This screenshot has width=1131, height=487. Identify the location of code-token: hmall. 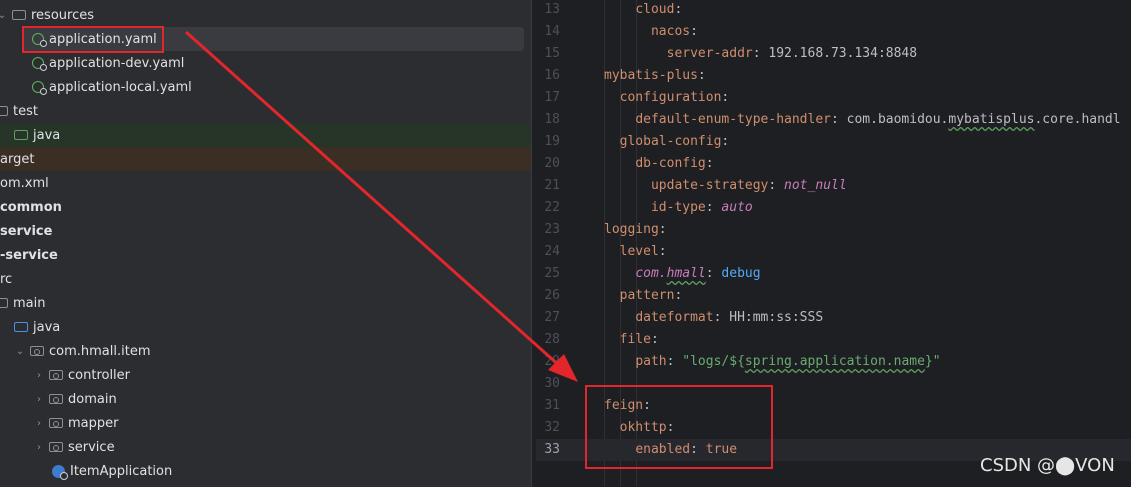
(686, 273).